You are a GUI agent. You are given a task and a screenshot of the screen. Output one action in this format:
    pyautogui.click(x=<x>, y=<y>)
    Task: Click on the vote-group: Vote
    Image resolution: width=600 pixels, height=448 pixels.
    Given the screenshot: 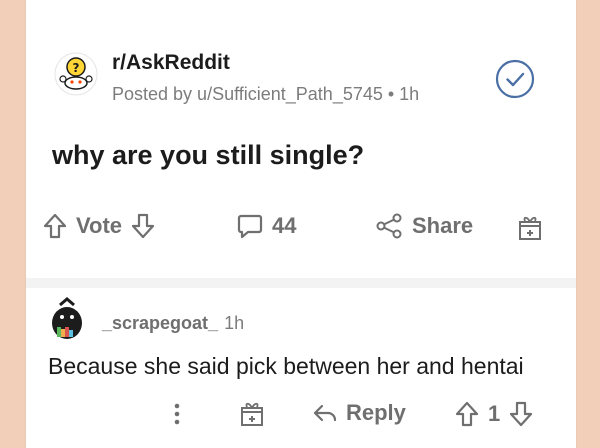 What is the action you would take?
    pyautogui.click(x=99, y=226)
    